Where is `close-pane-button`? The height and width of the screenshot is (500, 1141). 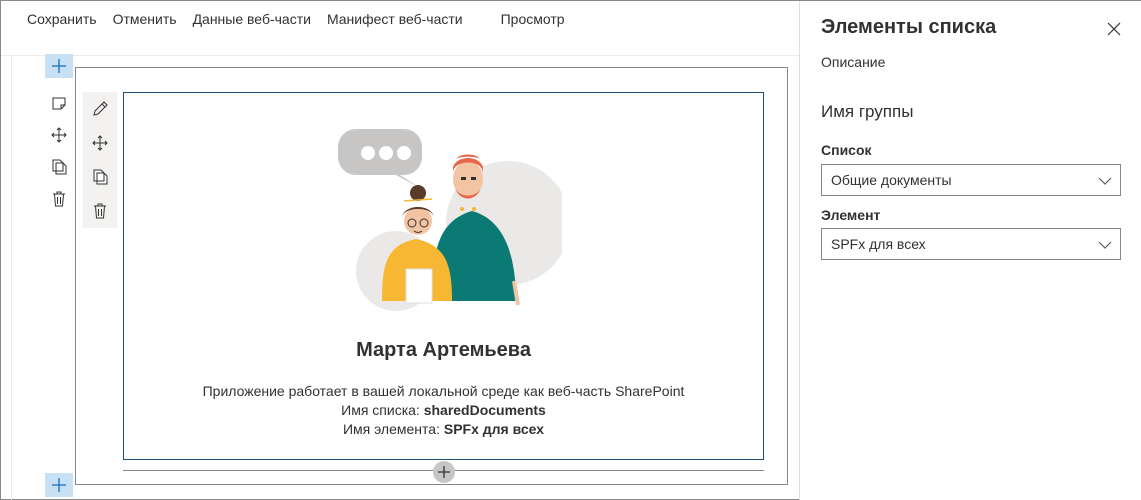
close-pane-button is located at coordinates (1114, 29).